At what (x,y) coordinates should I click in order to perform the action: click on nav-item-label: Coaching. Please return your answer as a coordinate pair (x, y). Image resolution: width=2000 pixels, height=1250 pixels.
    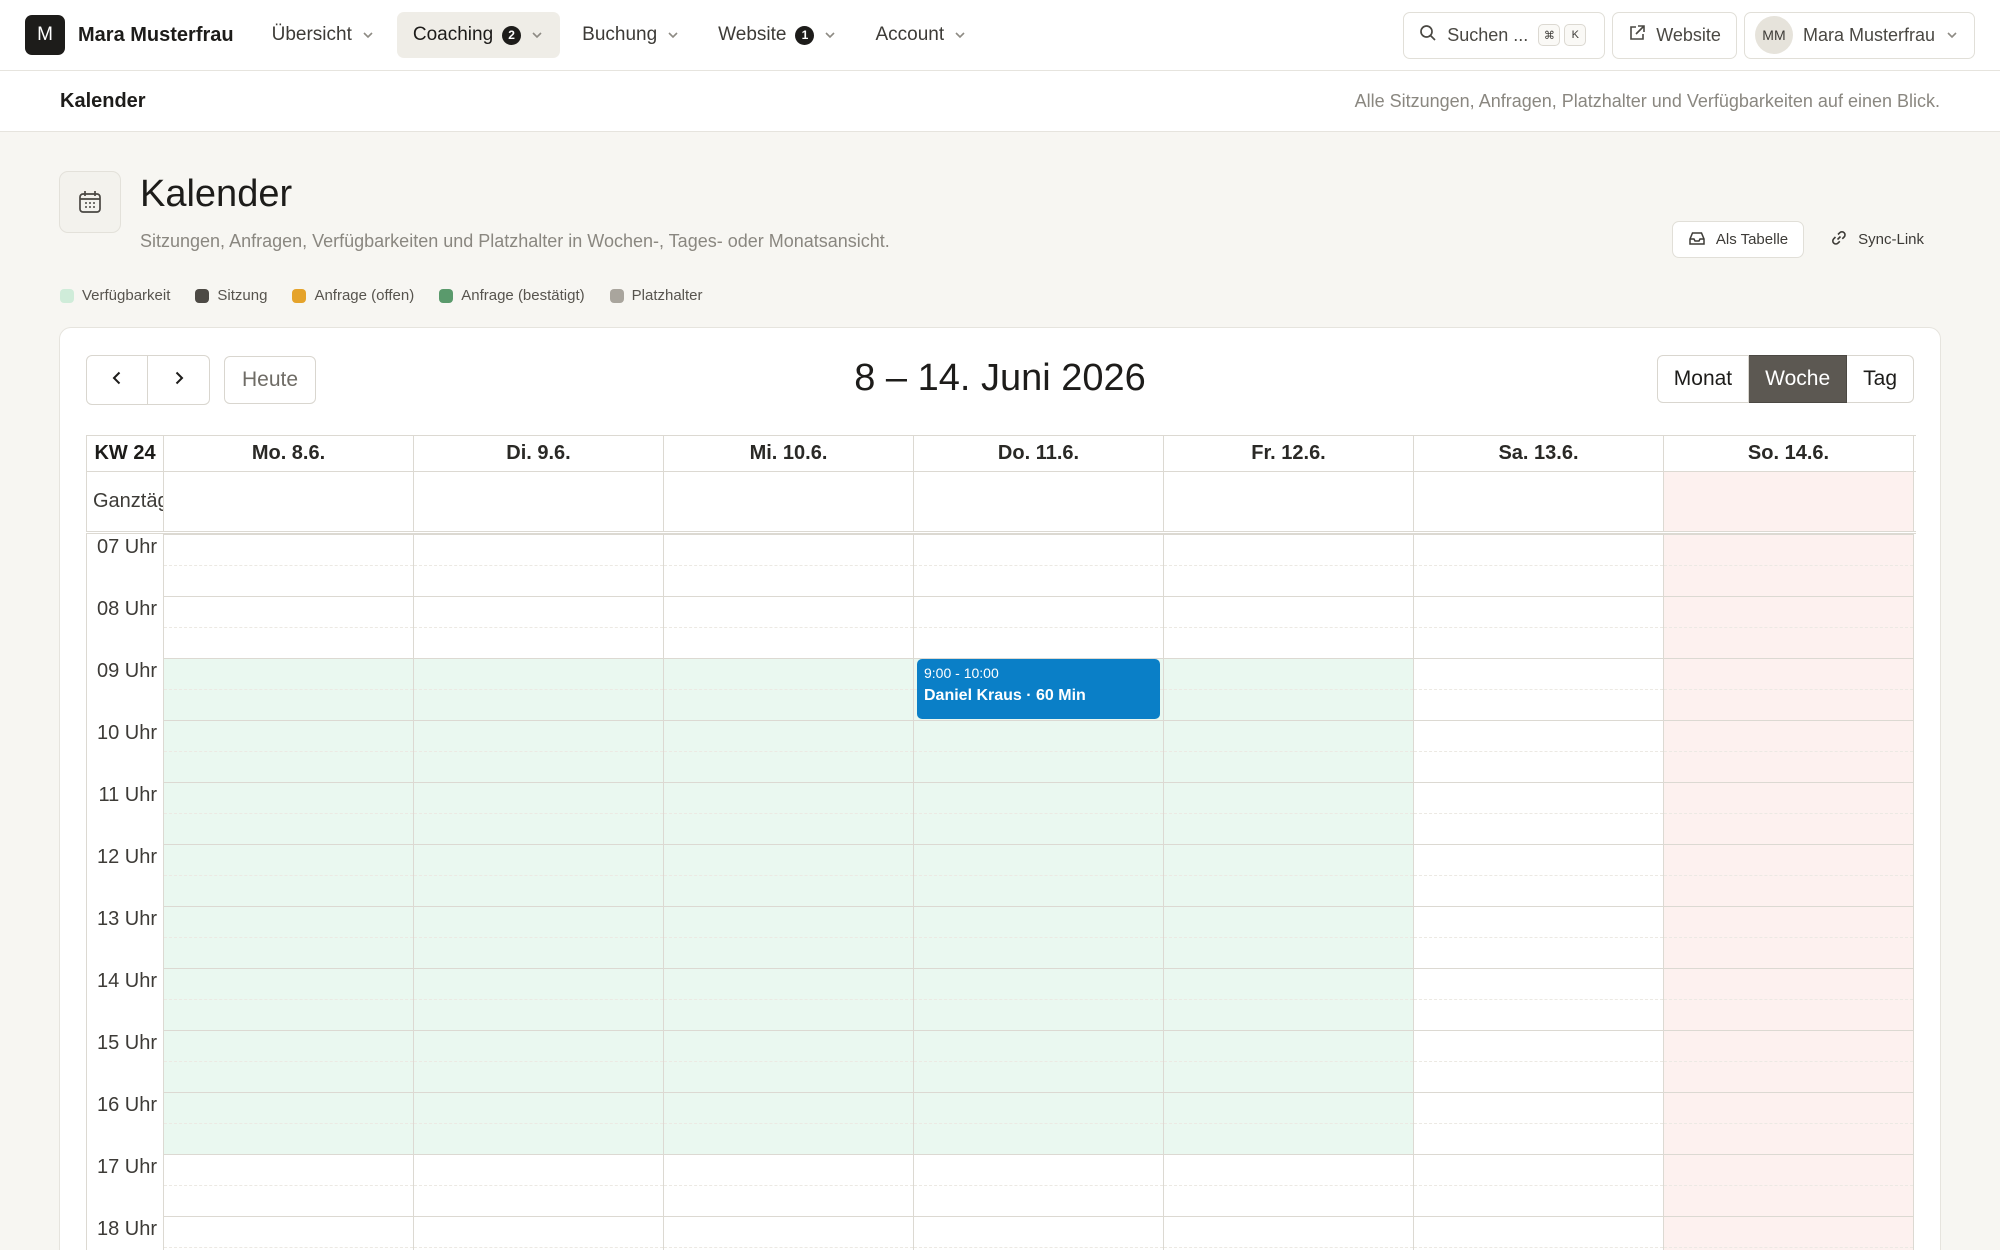
    Looking at the image, I should click on (453, 34).